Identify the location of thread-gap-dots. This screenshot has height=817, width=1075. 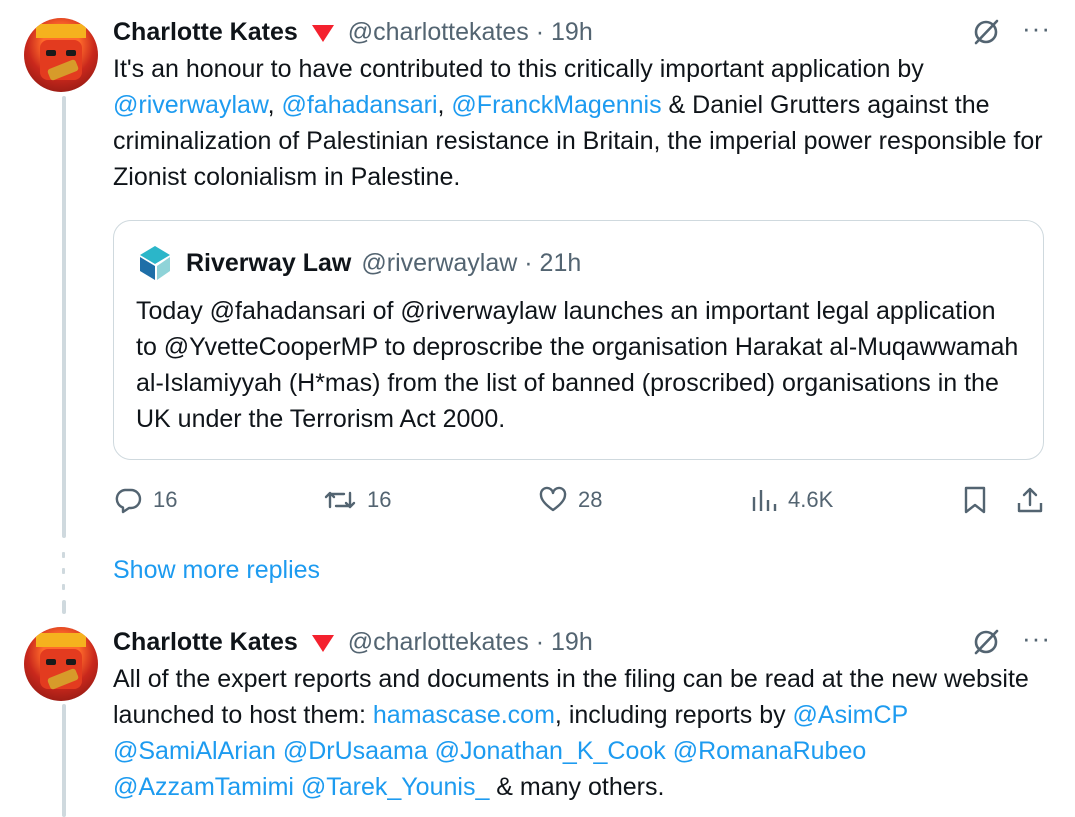
(64, 576).